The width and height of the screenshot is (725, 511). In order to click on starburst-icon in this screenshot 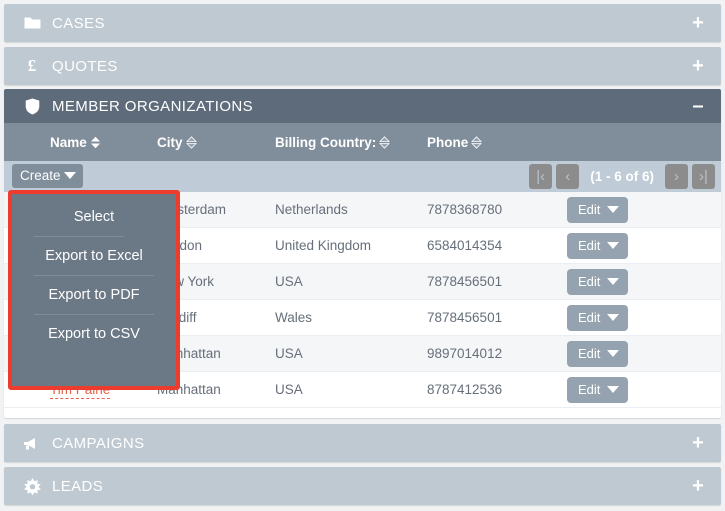, I will do `click(32, 486)`.